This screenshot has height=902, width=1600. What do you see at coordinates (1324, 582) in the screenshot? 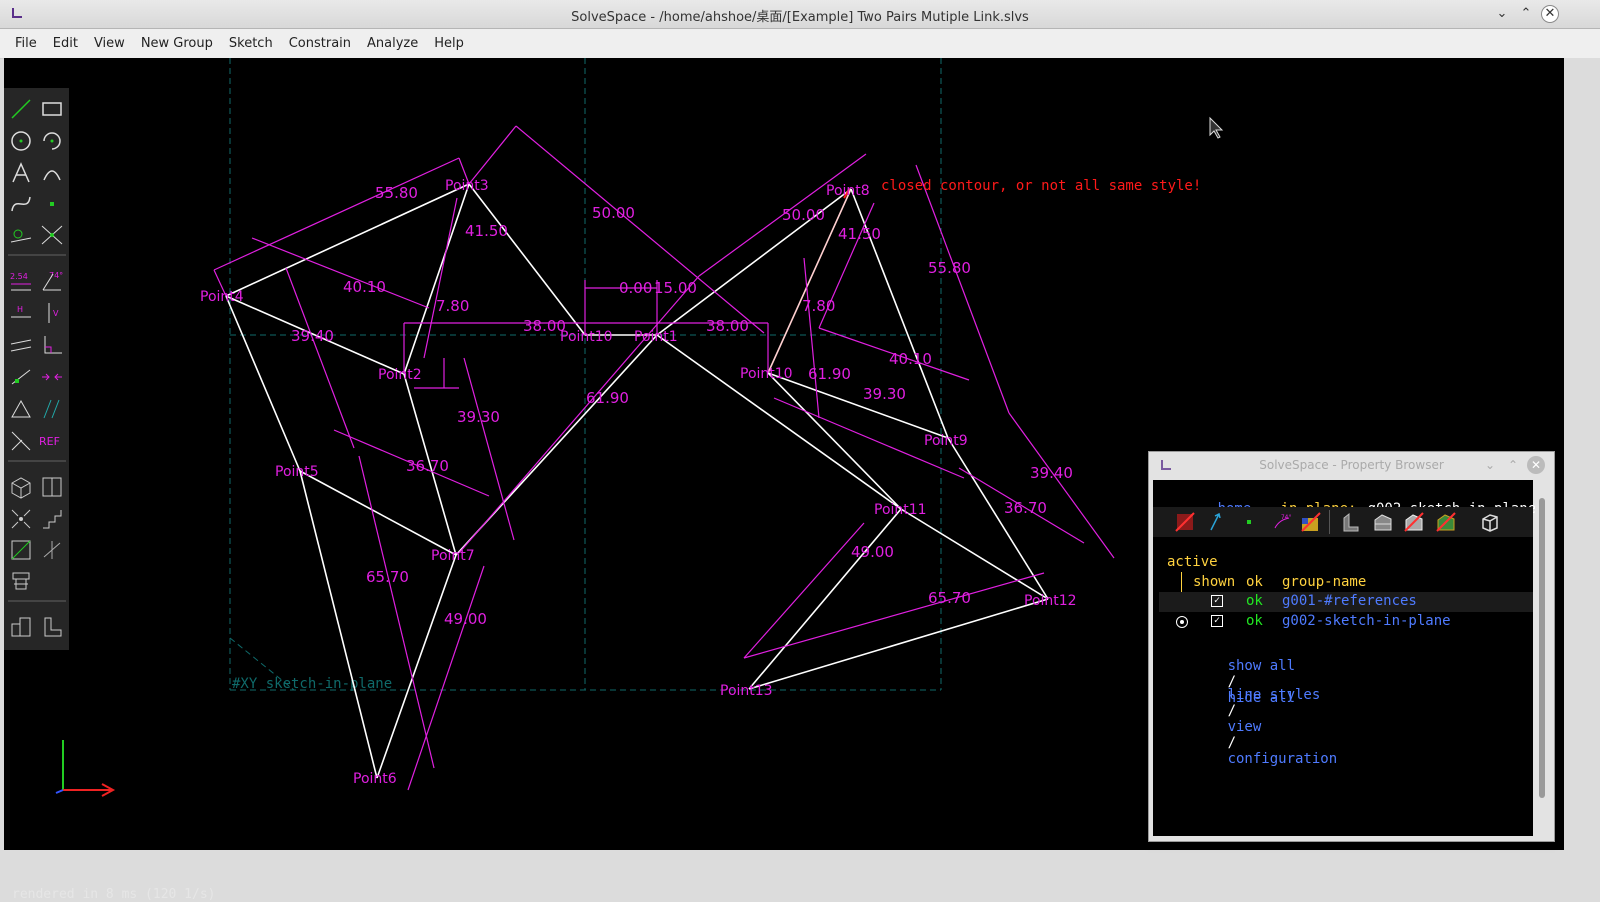
I see `header-group-name: group-name` at bounding box center [1324, 582].